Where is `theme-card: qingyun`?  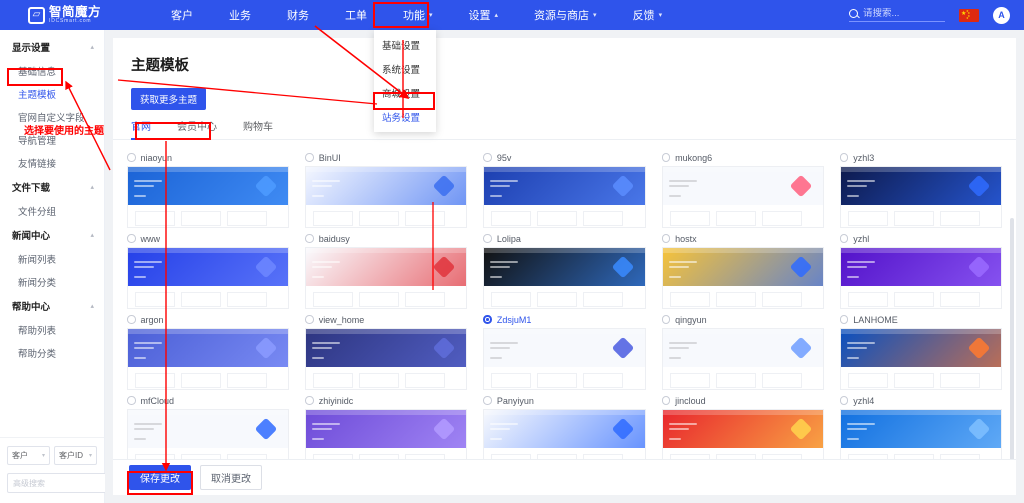 theme-card: qingyun is located at coordinates (742, 350).